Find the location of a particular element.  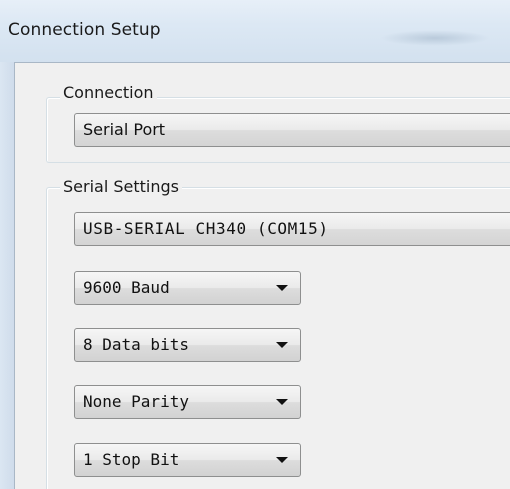

connection-group-label: Connection is located at coordinates (108, 93).